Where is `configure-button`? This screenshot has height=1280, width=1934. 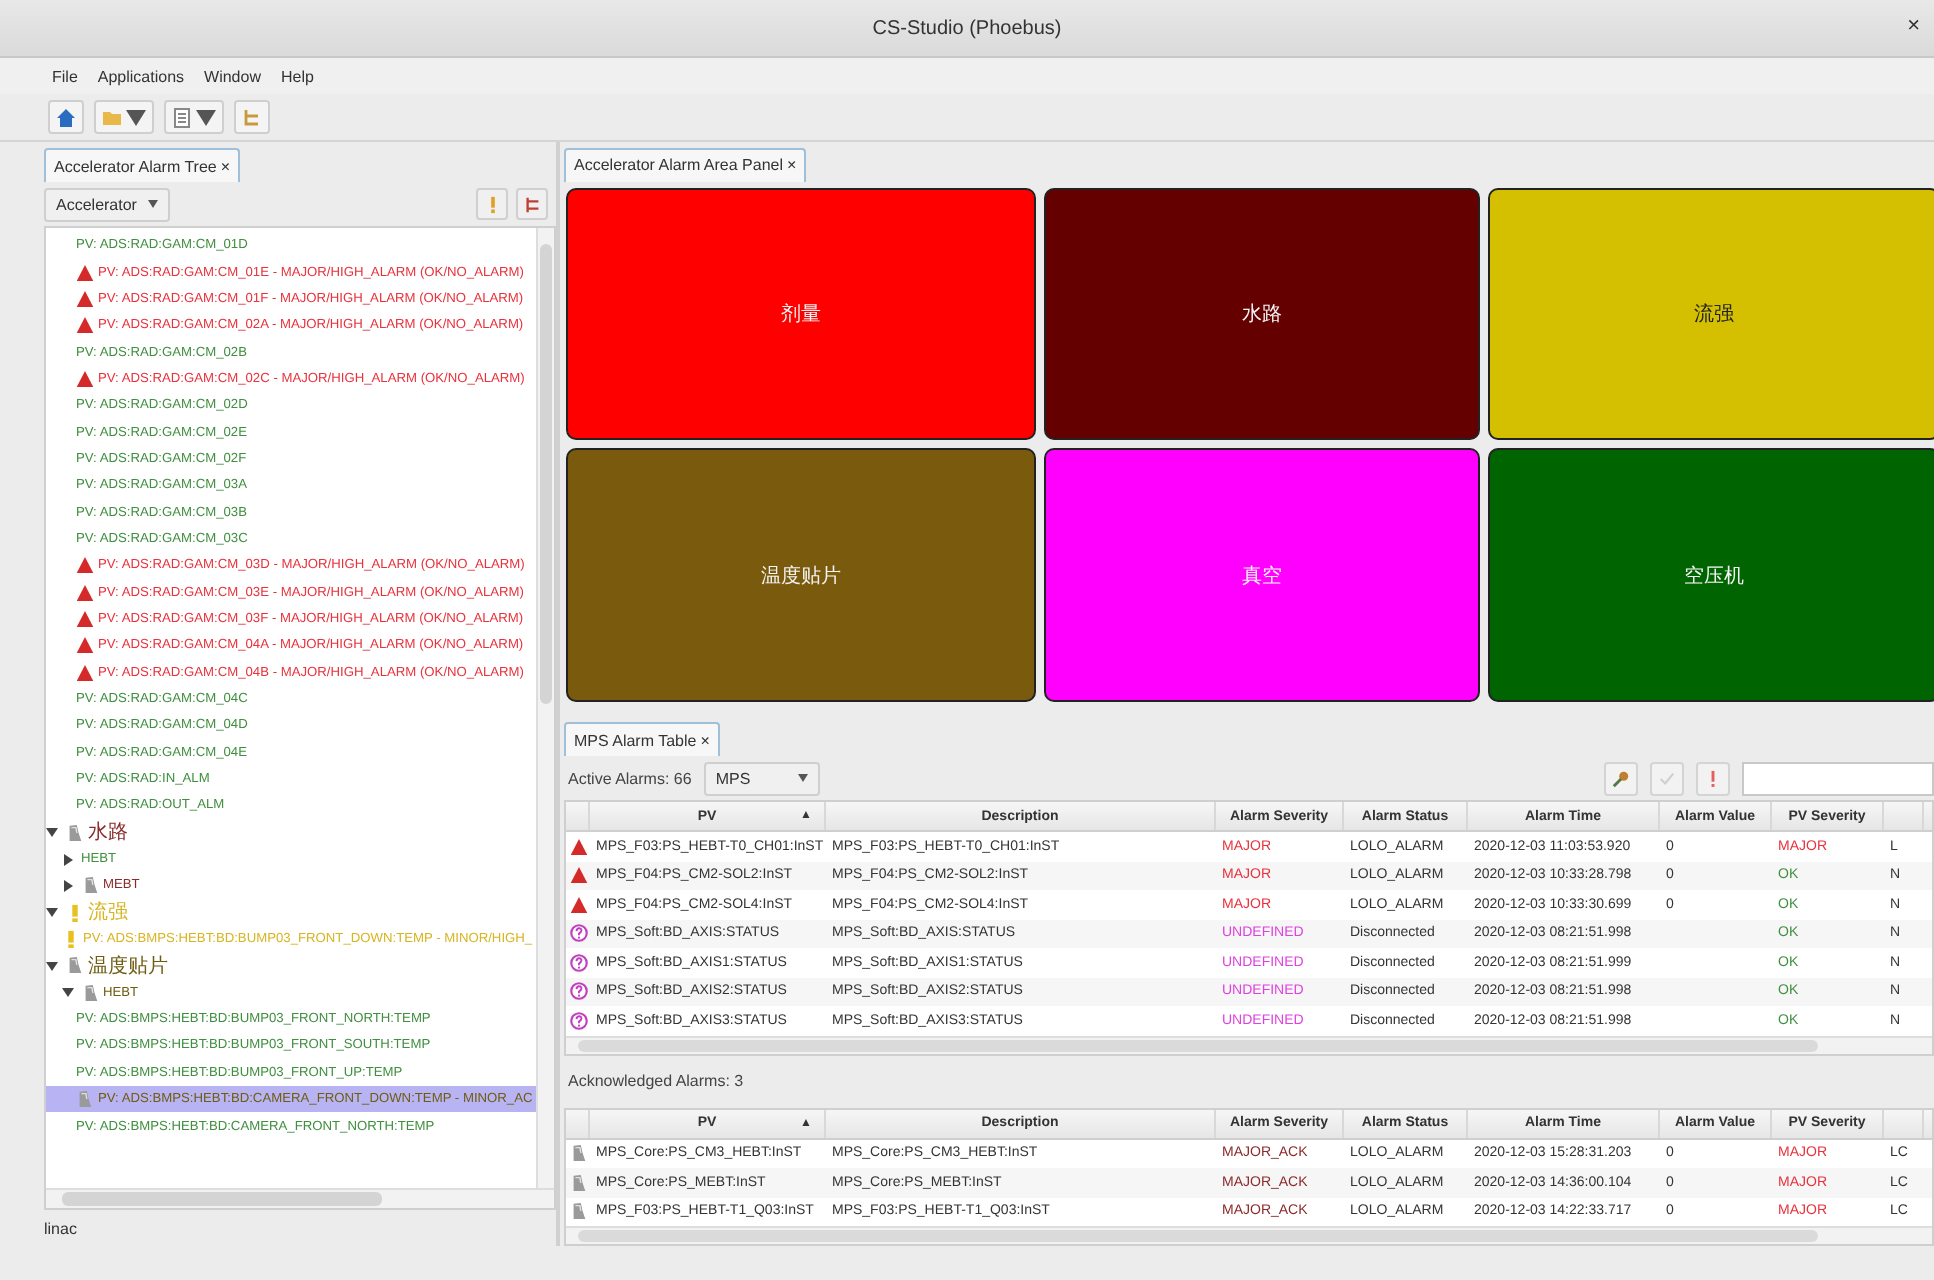
configure-button is located at coordinates (1621, 778).